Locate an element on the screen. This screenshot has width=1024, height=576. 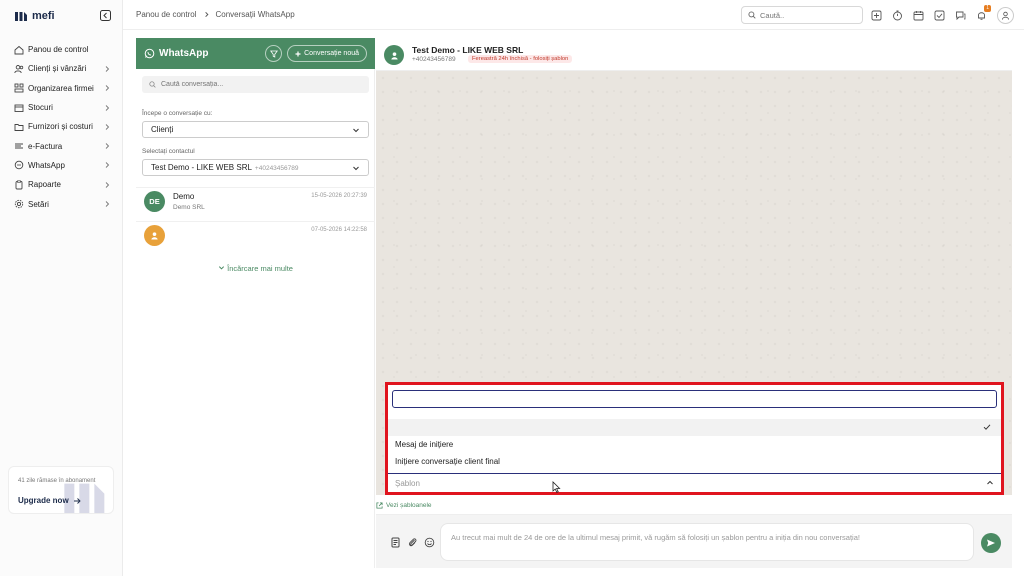
sidebar-item-label: Furnizori și costuri is located at coordinates (60, 127).